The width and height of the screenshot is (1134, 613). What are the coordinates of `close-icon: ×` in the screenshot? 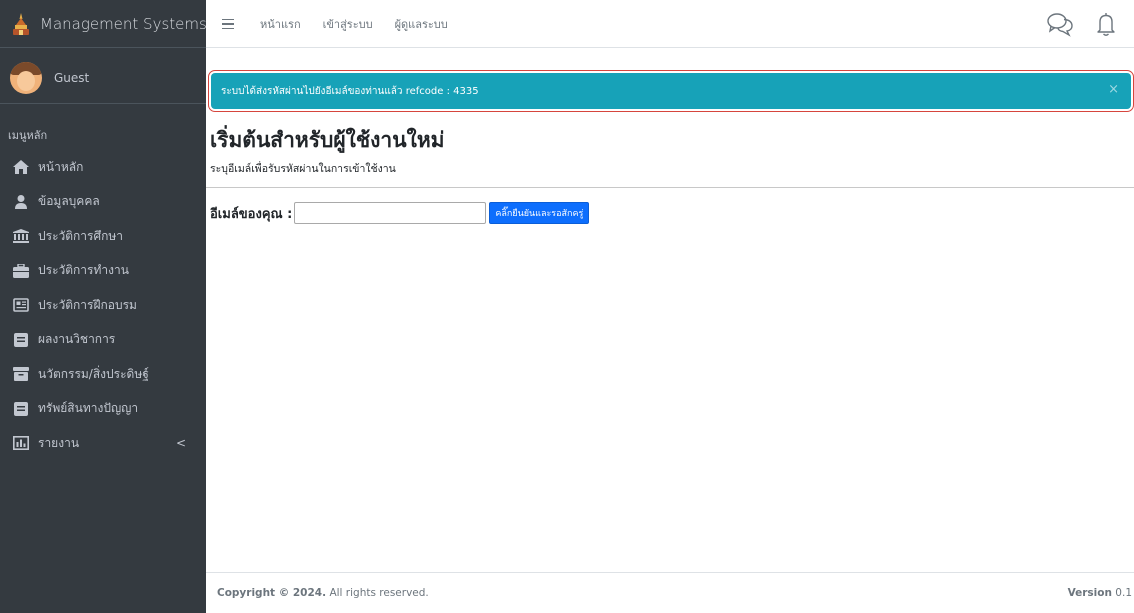 It's located at (1113, 89).